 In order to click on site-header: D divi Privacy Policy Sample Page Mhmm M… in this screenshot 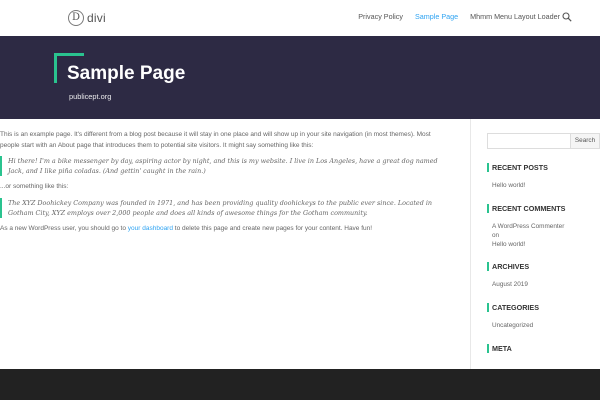, I will do `click(300, 18)`.